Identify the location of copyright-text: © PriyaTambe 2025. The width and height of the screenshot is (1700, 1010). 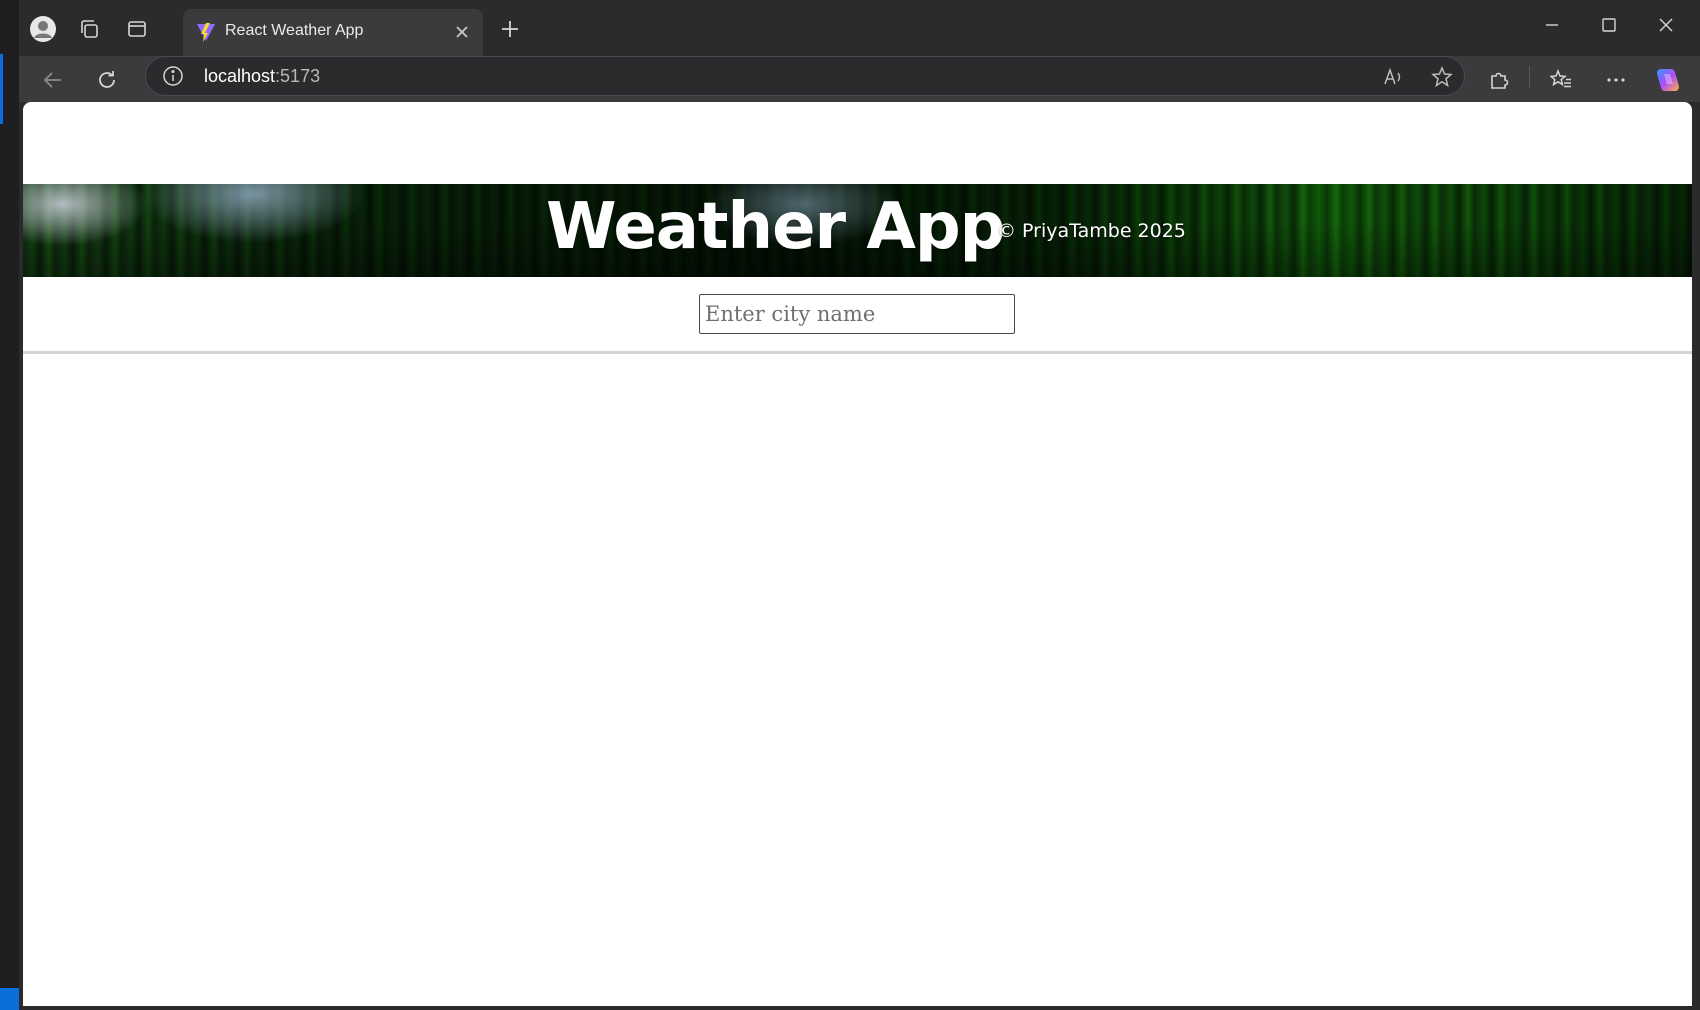
(1091, 231).